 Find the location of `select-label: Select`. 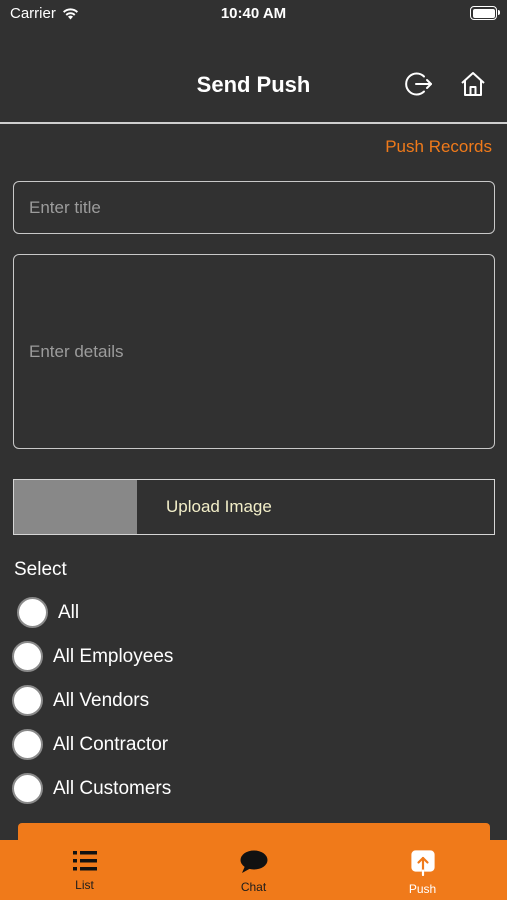

select-label: Select is located at coordinates (40, 569).